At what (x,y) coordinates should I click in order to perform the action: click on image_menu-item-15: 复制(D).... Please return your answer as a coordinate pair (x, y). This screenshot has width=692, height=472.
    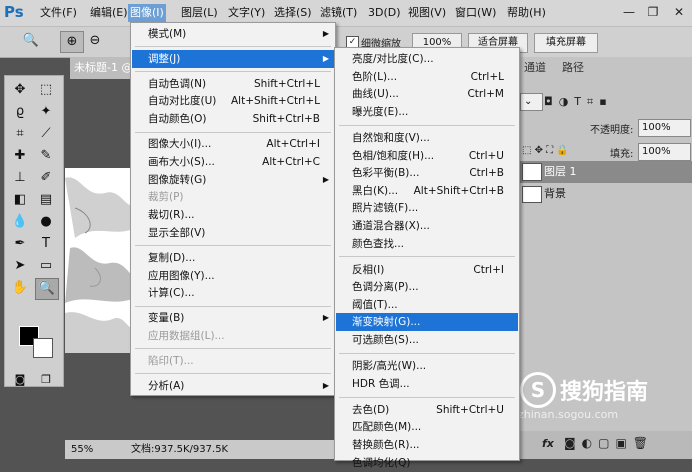
    Looking at the image, I should click on (233, 258).